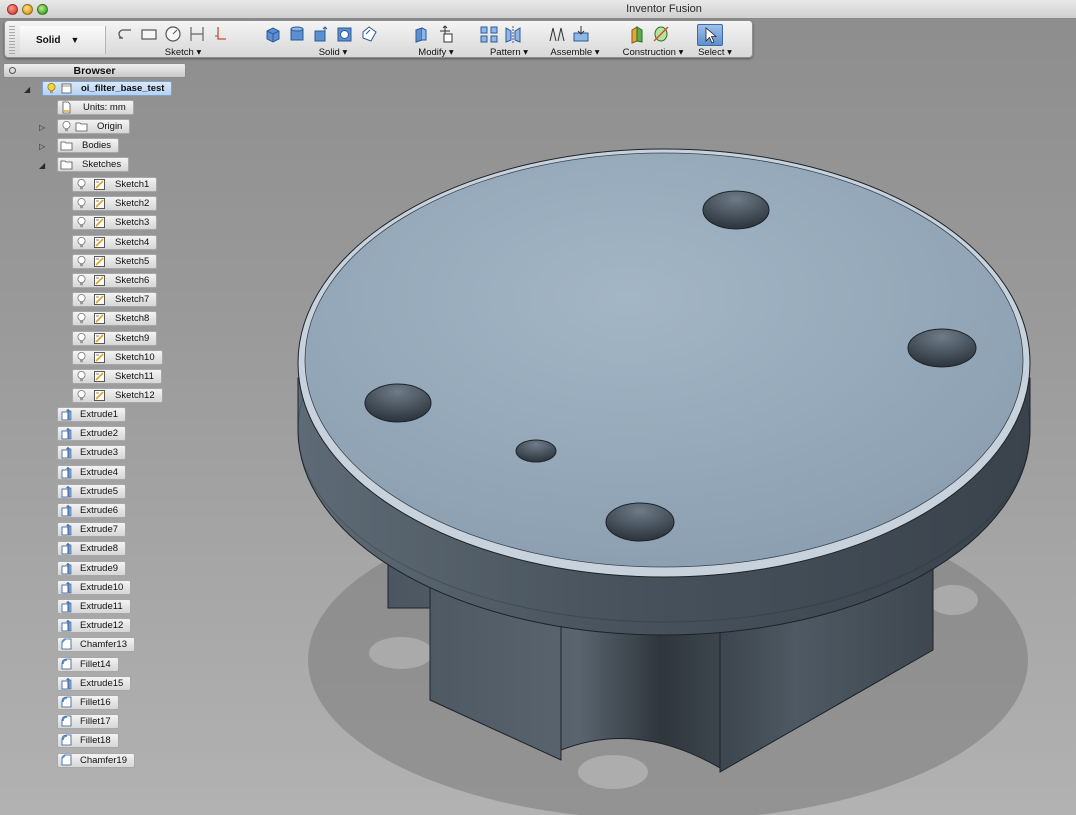  What do you see at coordinates (95, 107) in the screenshot?
I see `units-node: Units: mm` at bounding box center [95, 107].